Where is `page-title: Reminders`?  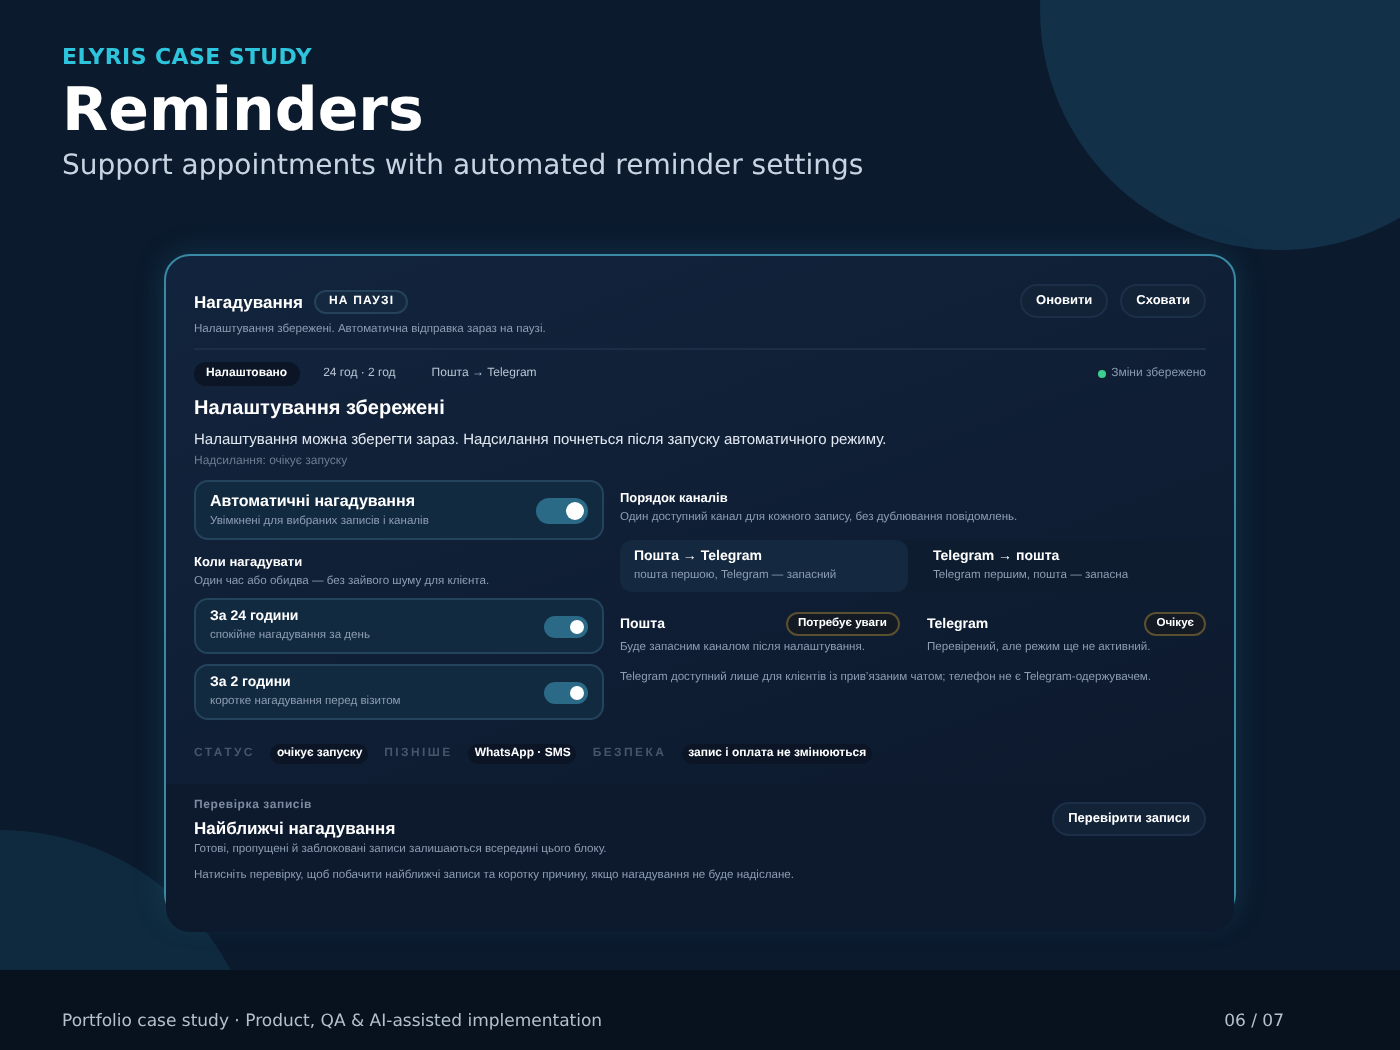 page-title: Reminders is located at coordinates (244, 111).